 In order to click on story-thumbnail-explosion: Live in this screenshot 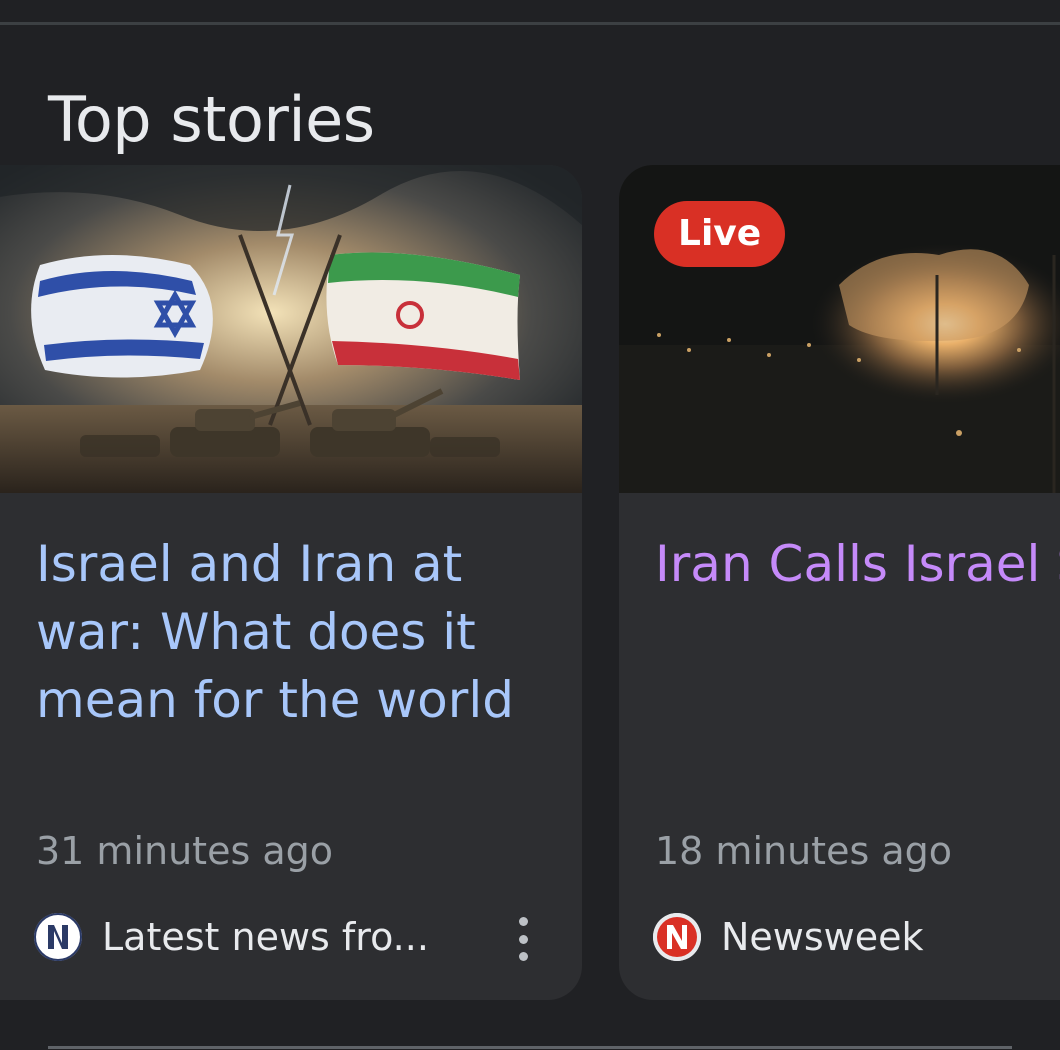, I will do `click(839, 329)`.